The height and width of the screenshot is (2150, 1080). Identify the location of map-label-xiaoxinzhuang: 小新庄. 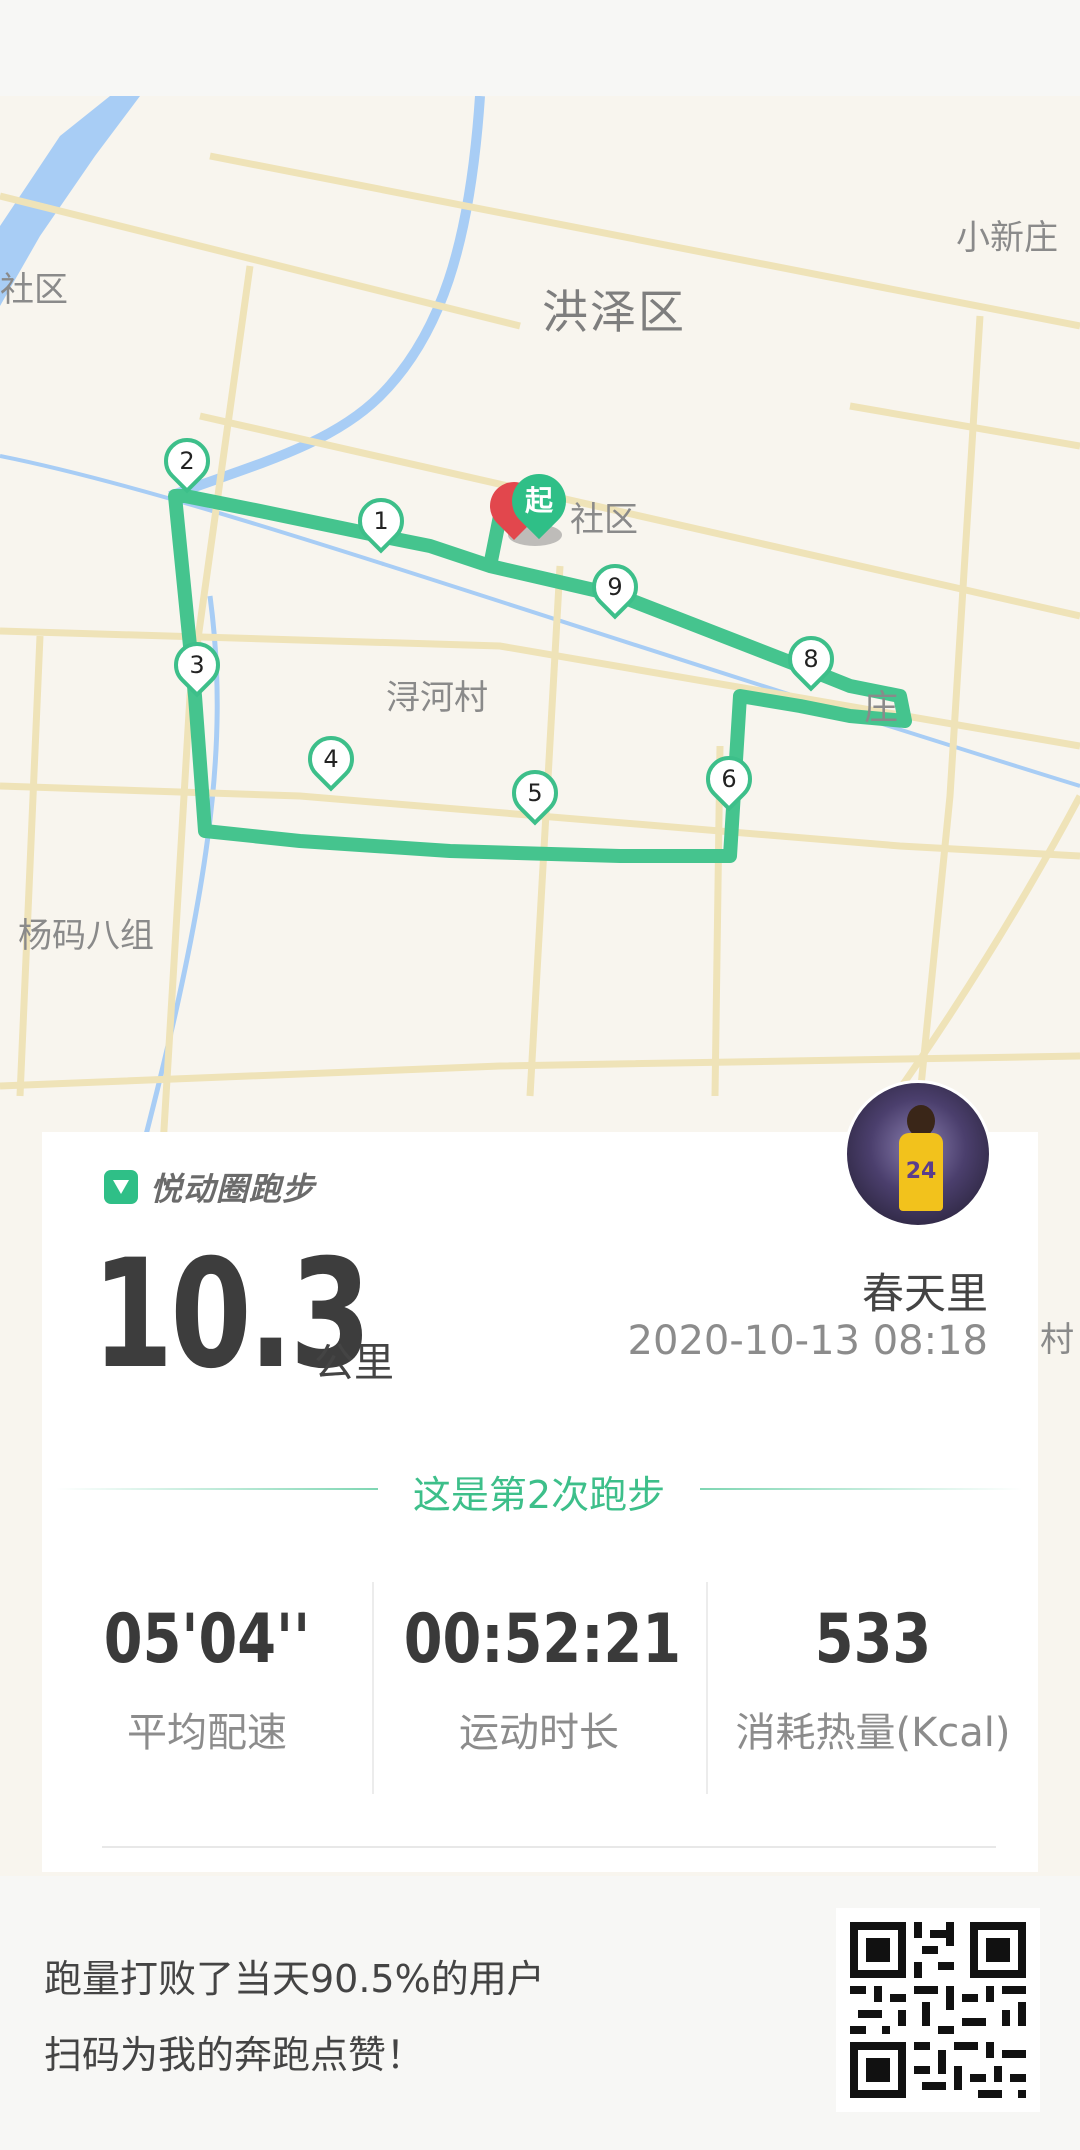
(1007, 238).